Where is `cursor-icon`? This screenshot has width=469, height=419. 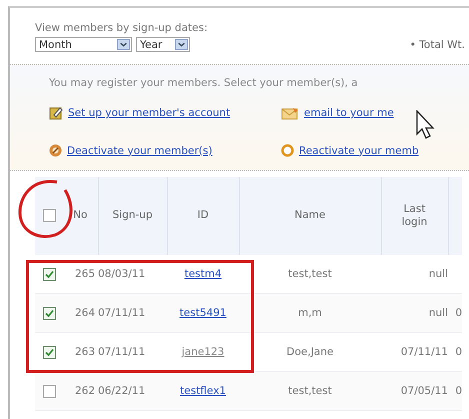
cursor-icon is located at coordinates (426, 125).